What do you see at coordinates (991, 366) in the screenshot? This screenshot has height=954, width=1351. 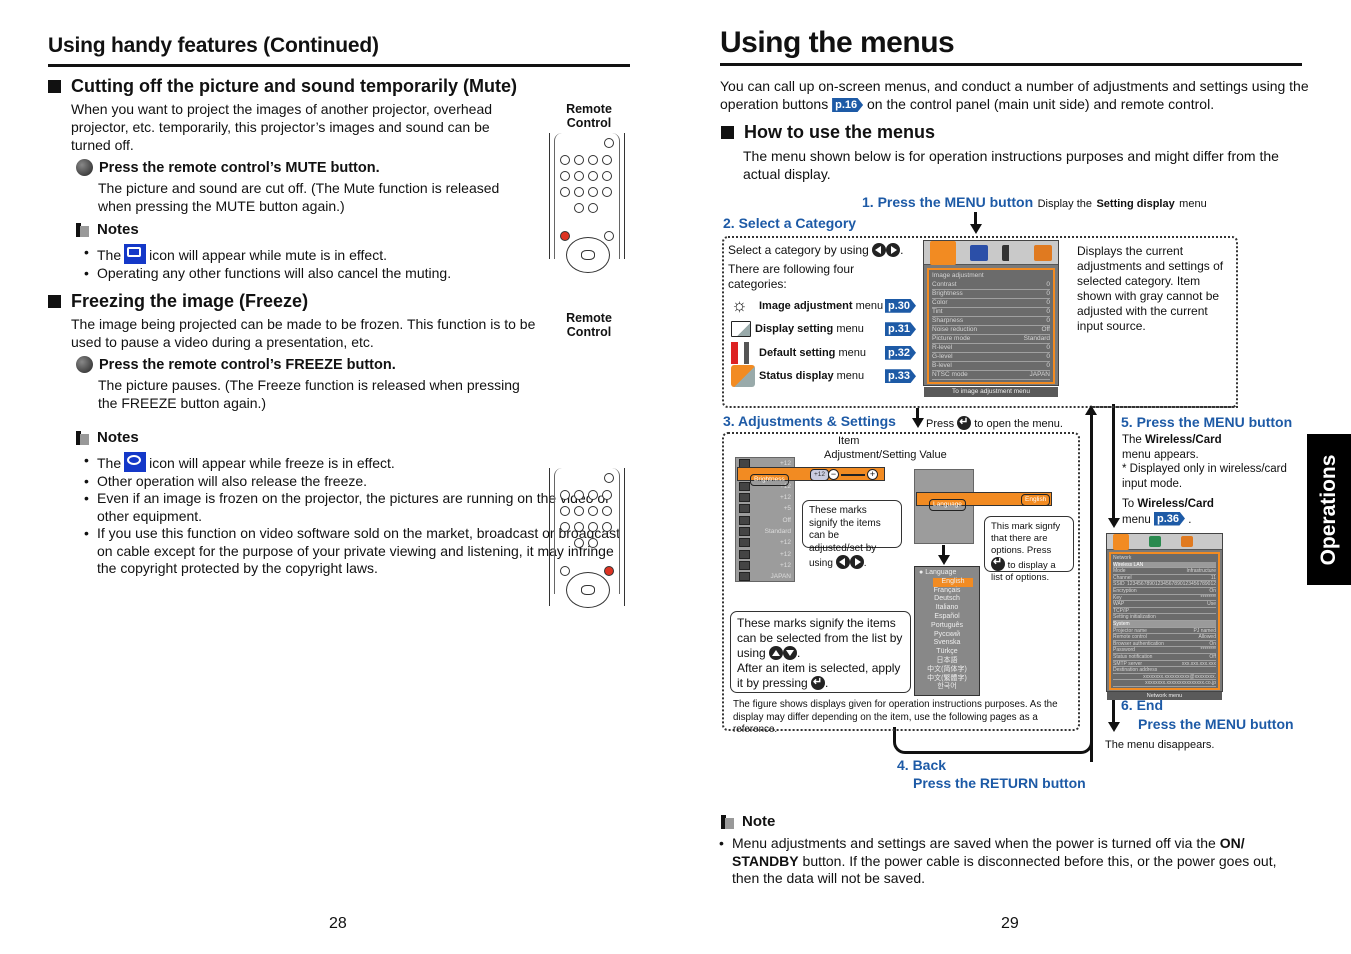 I see `osd-row: B-level 0` at bounding box center [991, 366].